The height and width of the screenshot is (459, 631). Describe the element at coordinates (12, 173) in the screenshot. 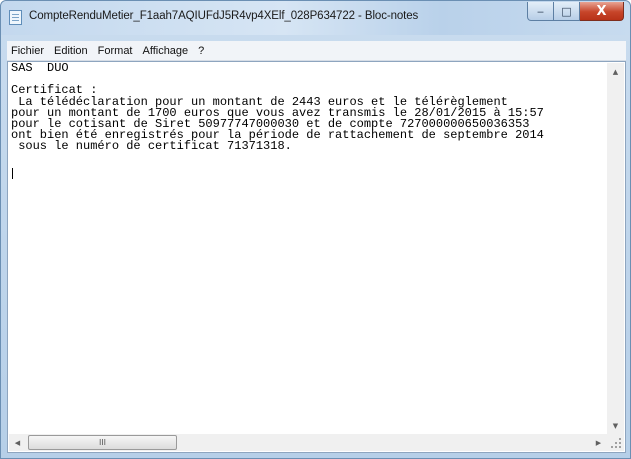

I see `text-cursor` at that location.